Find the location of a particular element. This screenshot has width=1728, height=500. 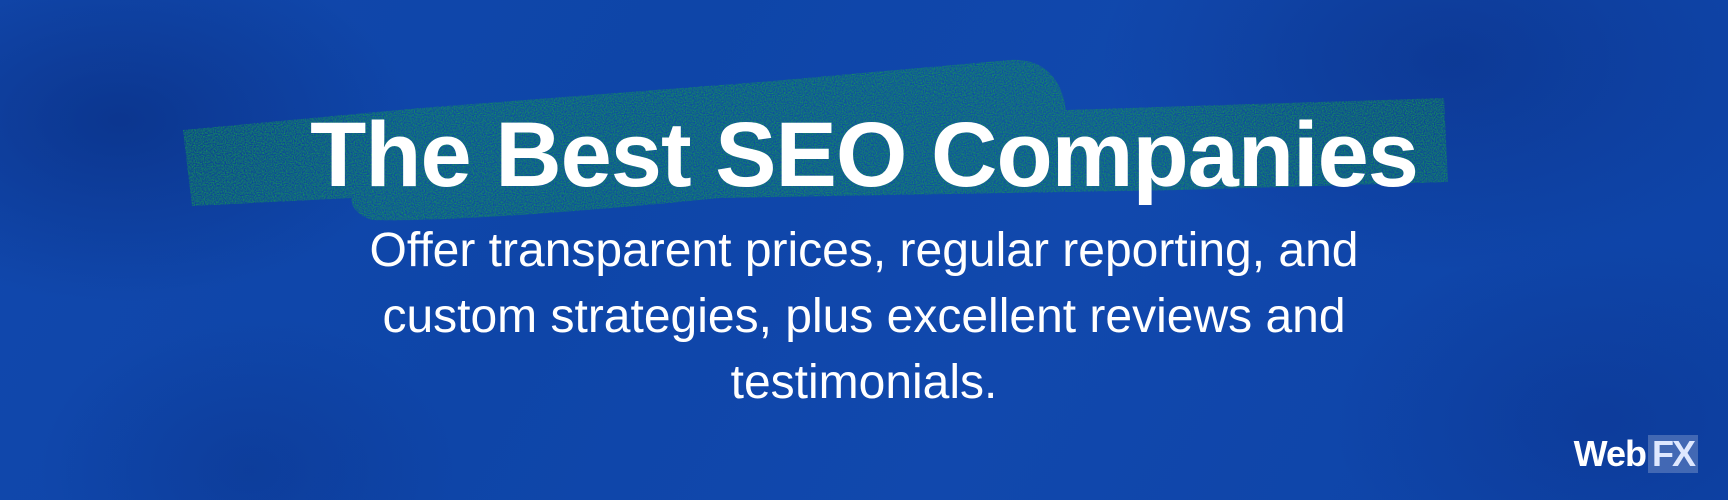

page-title: The Best SEO Companies is located at coordinates (864, 155).